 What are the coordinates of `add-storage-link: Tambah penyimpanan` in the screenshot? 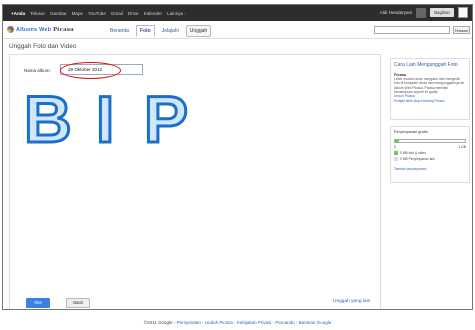 It's located at (430, 169).